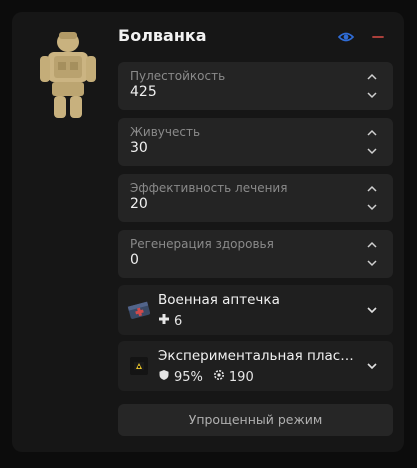 This screenshot has width=417, height=468. What do you see at coordinates (209, 188) in the screenshot?
I see `stat-label: Эффективность лечения` at bounding box center [209, 188].